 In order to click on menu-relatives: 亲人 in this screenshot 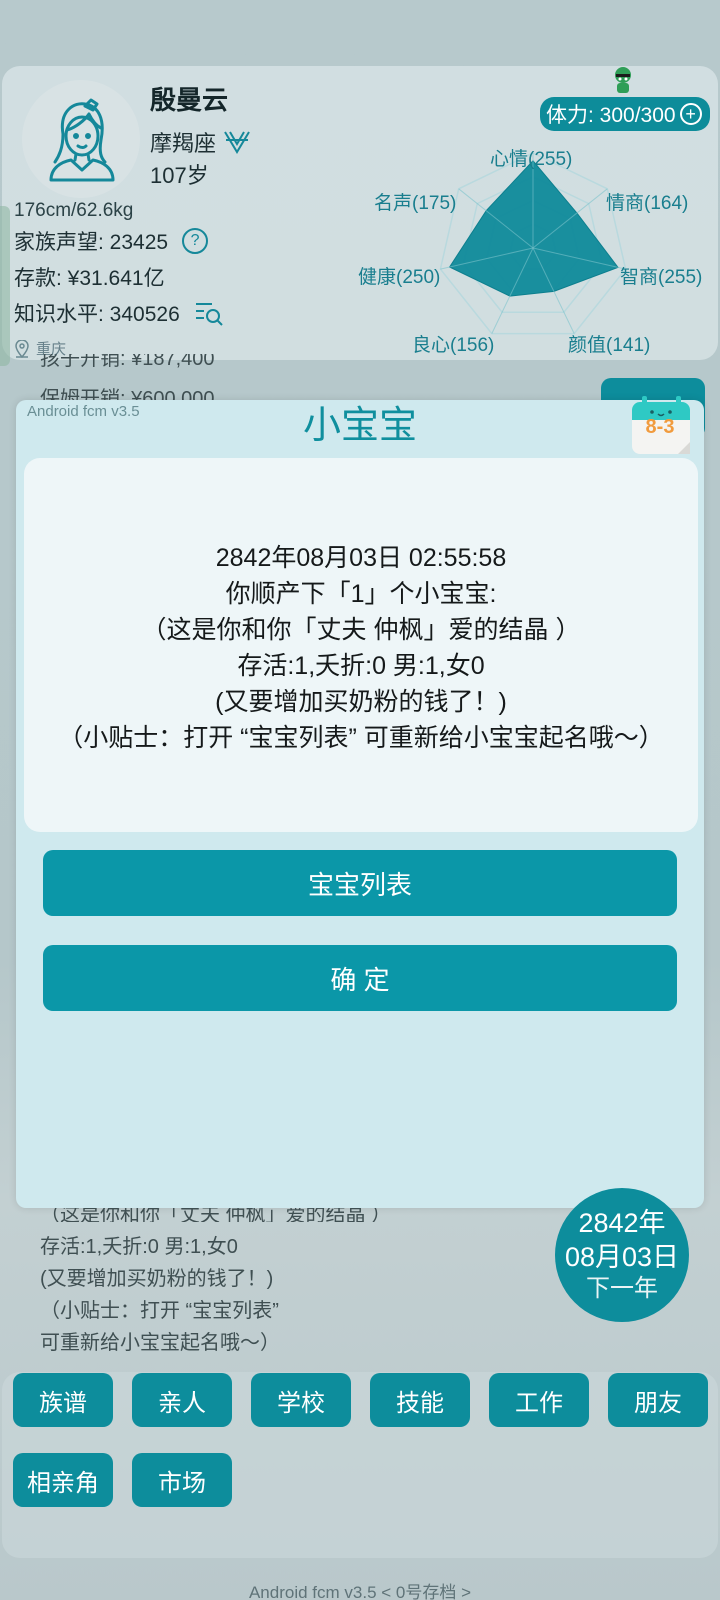, I will do `click(182, 1400)`.